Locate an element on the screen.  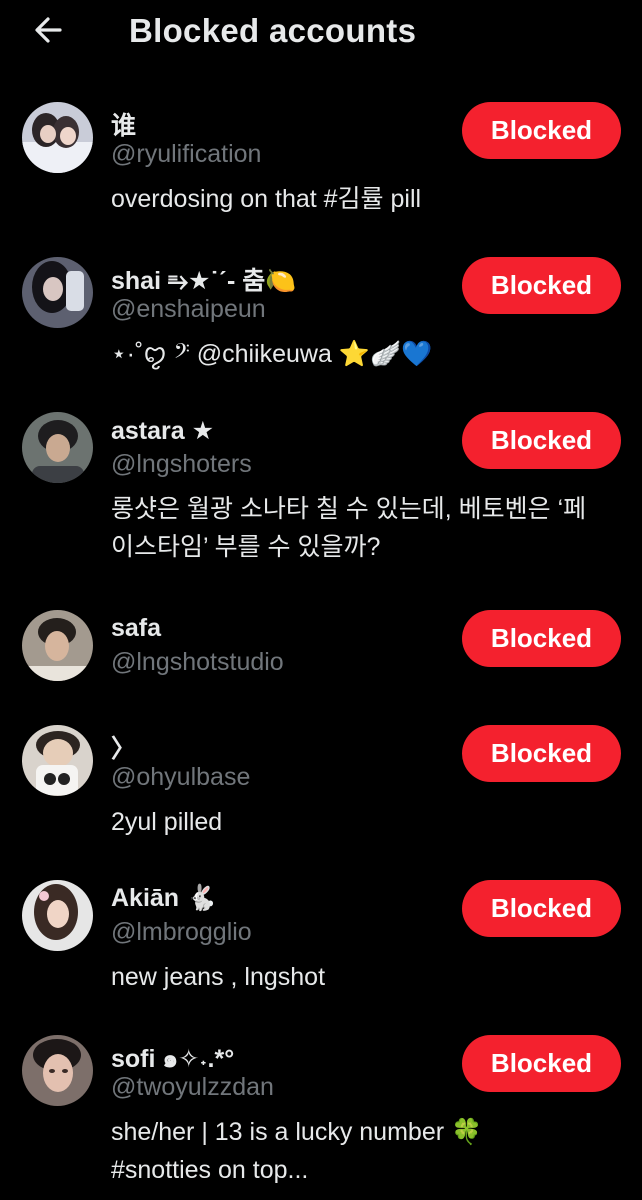
arrow-left-icon is located at coordinates (48, 30).